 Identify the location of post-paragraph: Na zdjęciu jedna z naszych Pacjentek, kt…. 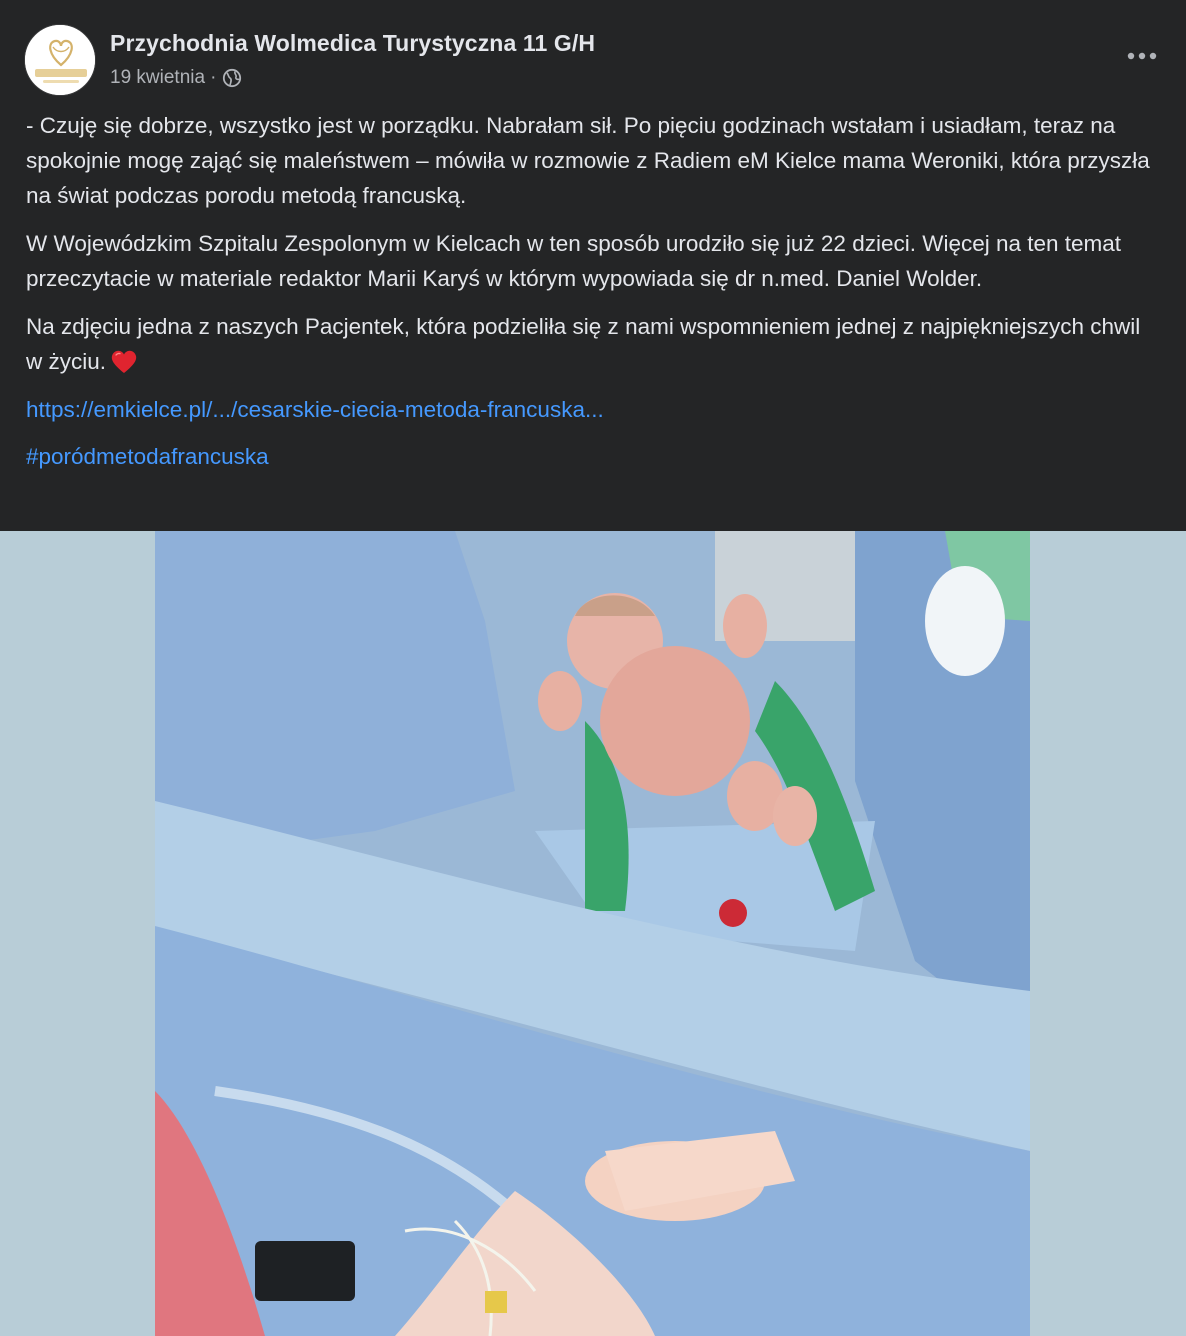
(583, 344).